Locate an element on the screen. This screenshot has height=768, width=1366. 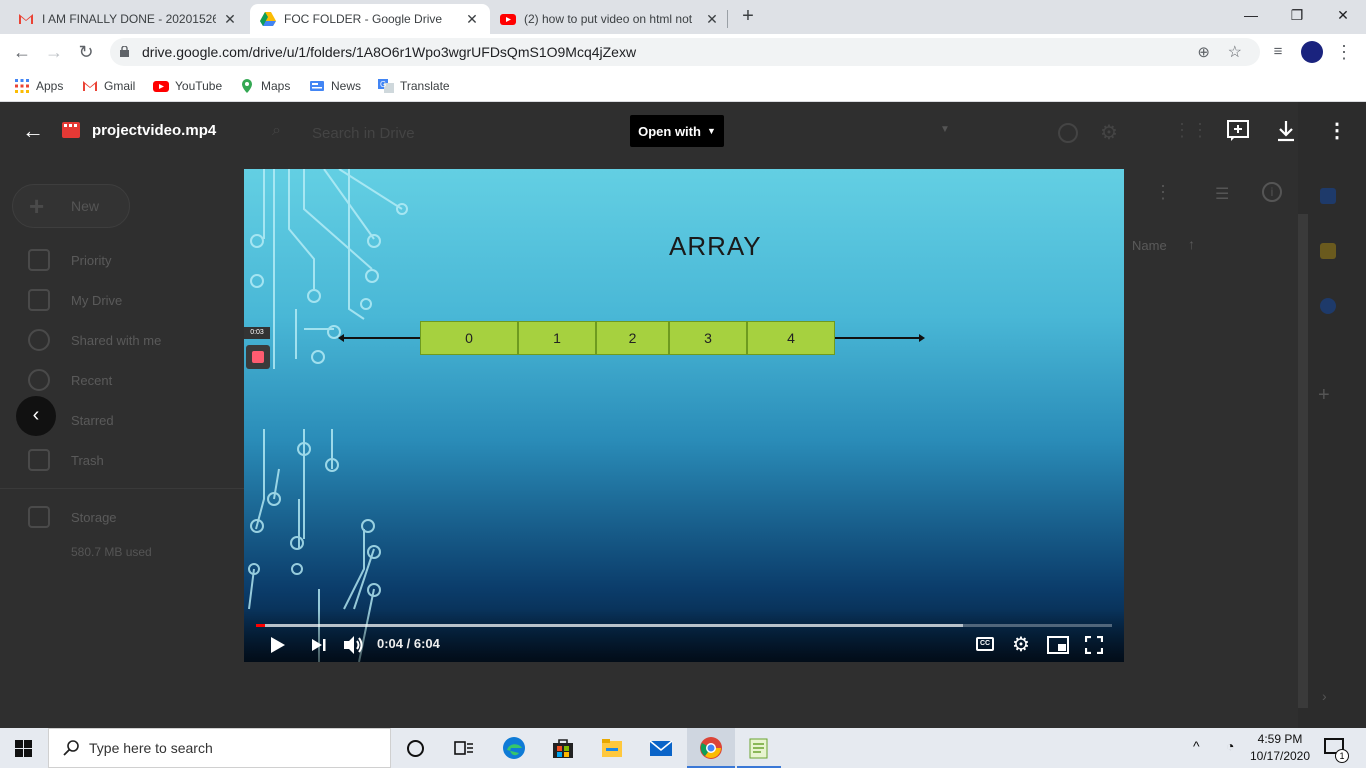
apps-grid-icon is located at coordinates (22, 86).